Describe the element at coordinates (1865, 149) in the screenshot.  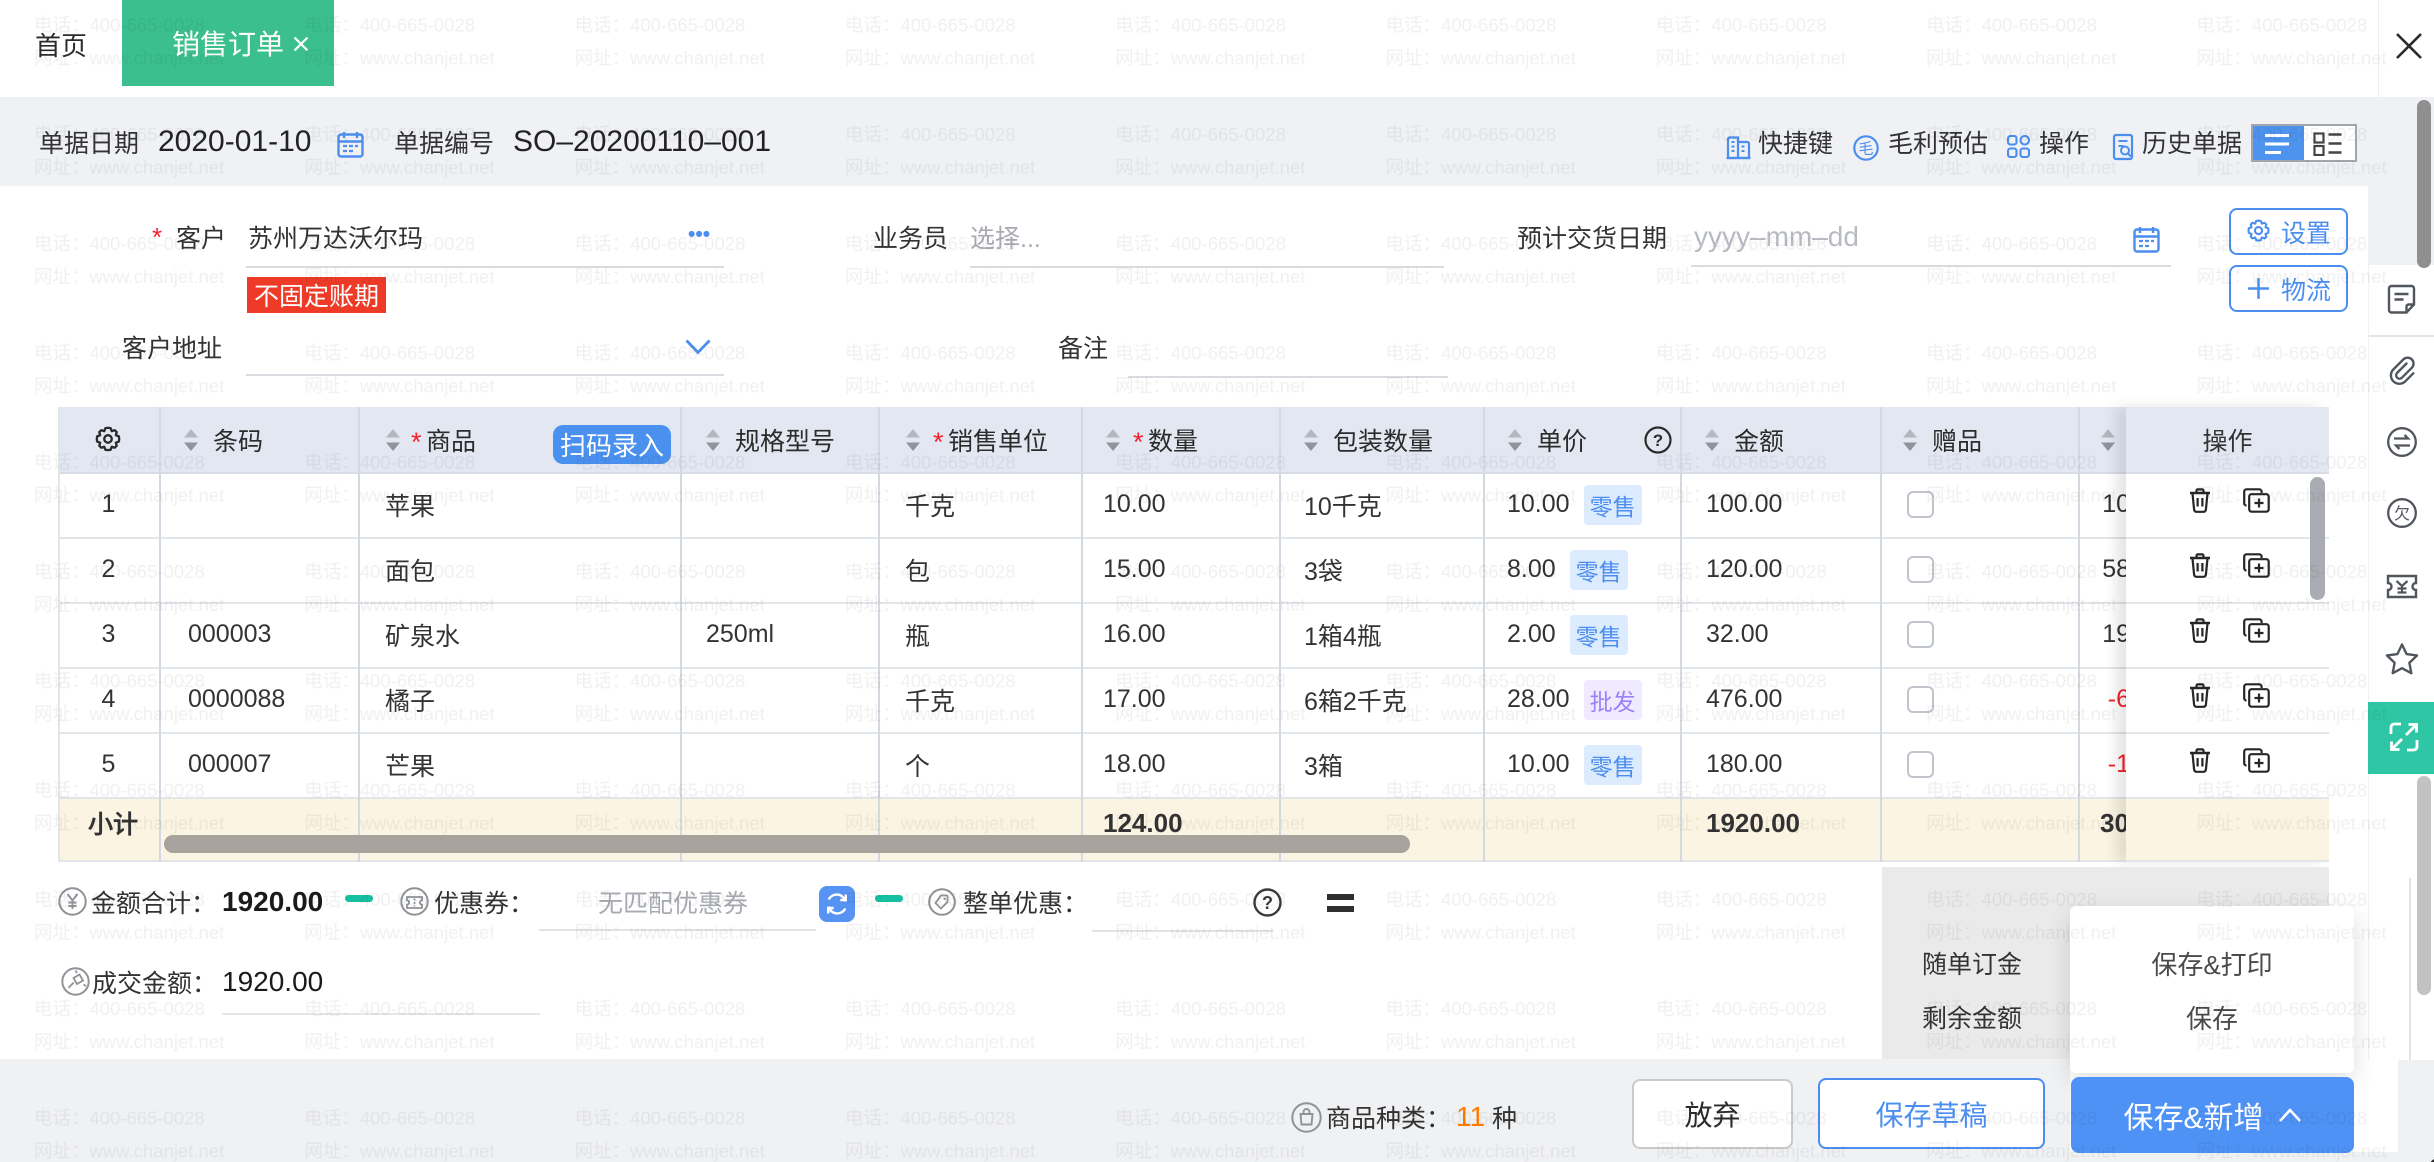
I see `svg-text: 毛` at that location.